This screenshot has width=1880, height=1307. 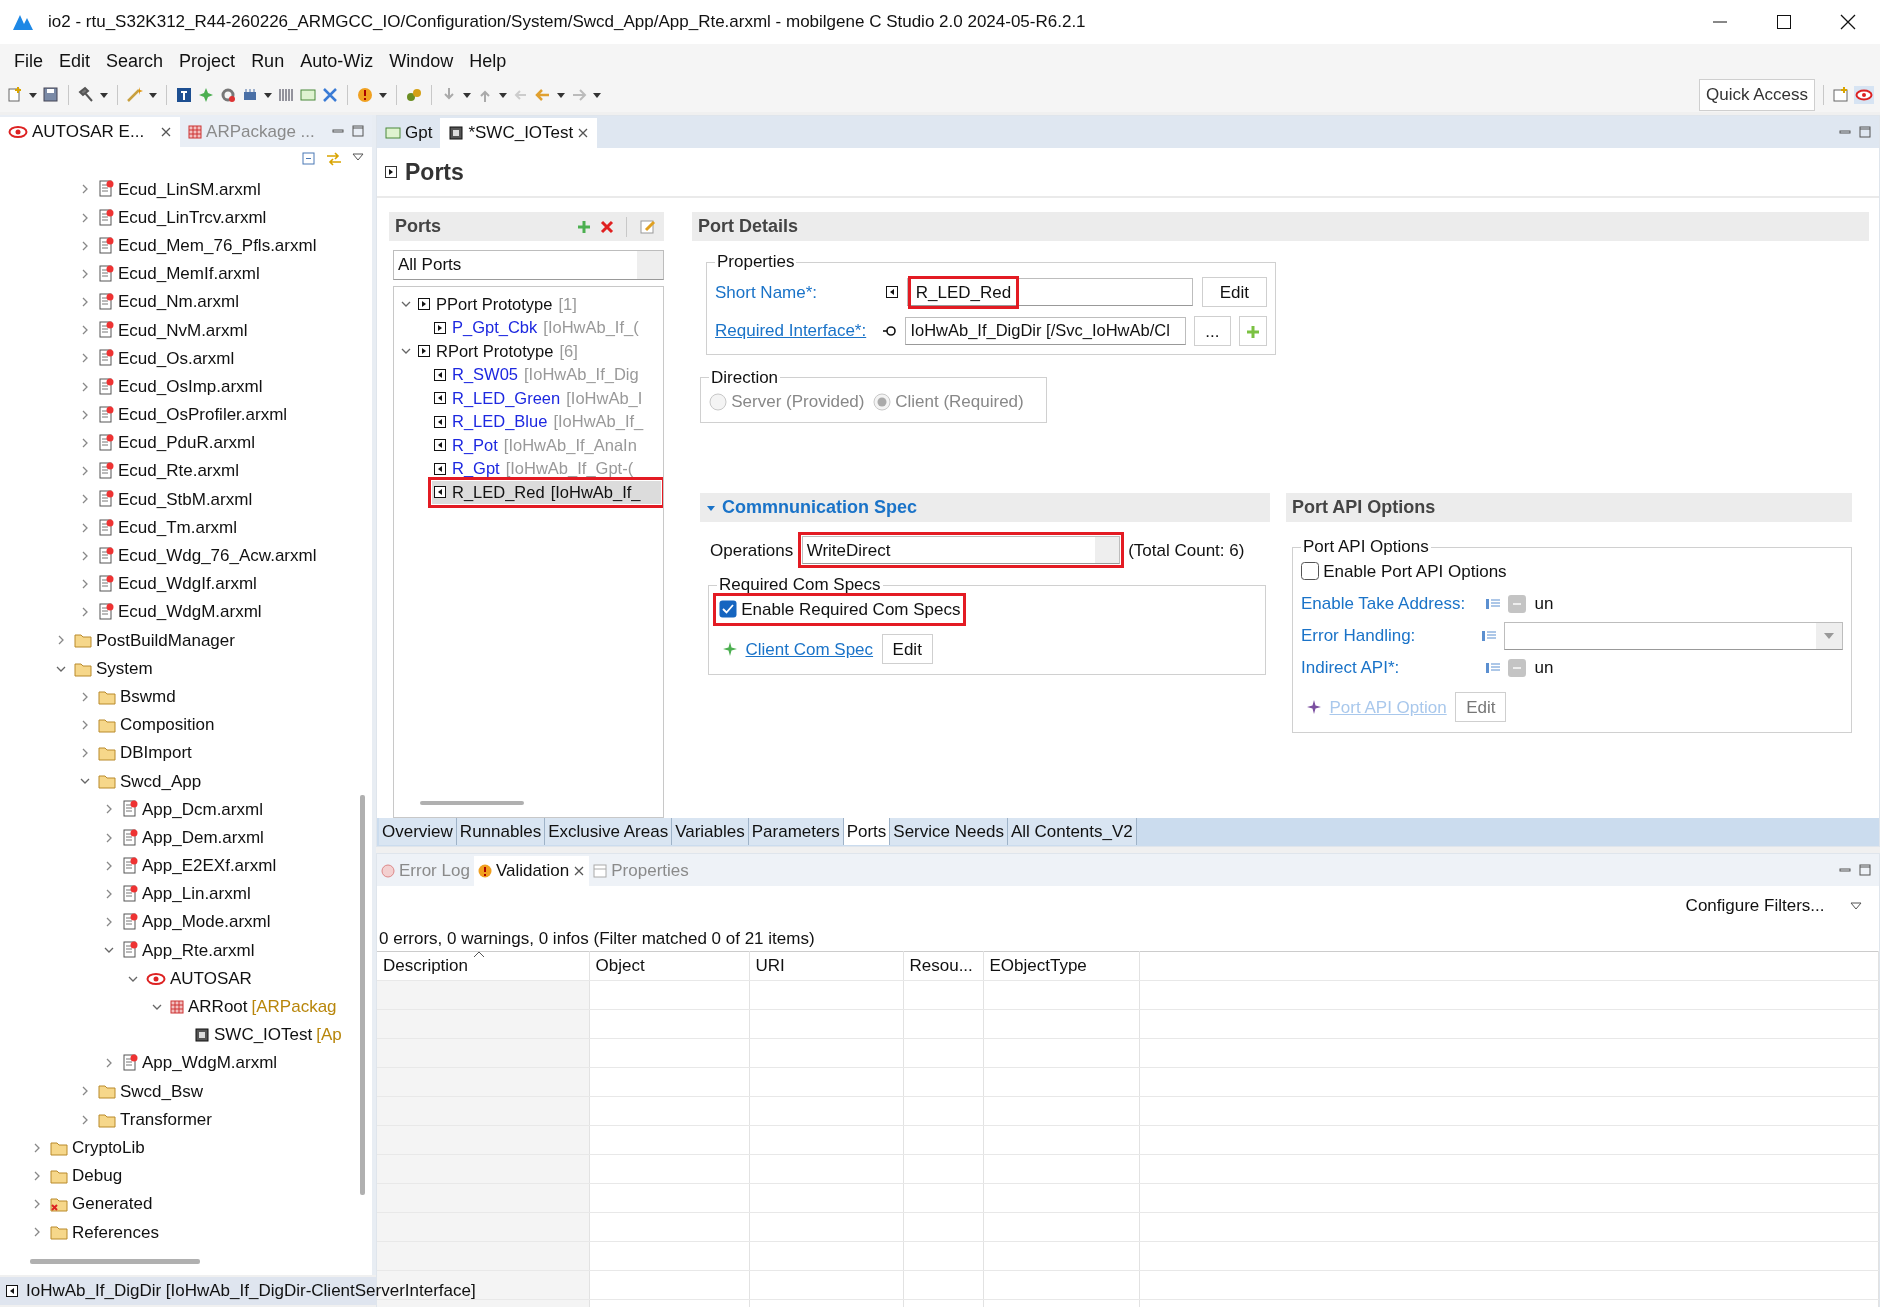 I want to click on short-name-field: R_LED_Red, so click(x=1050, y=292).